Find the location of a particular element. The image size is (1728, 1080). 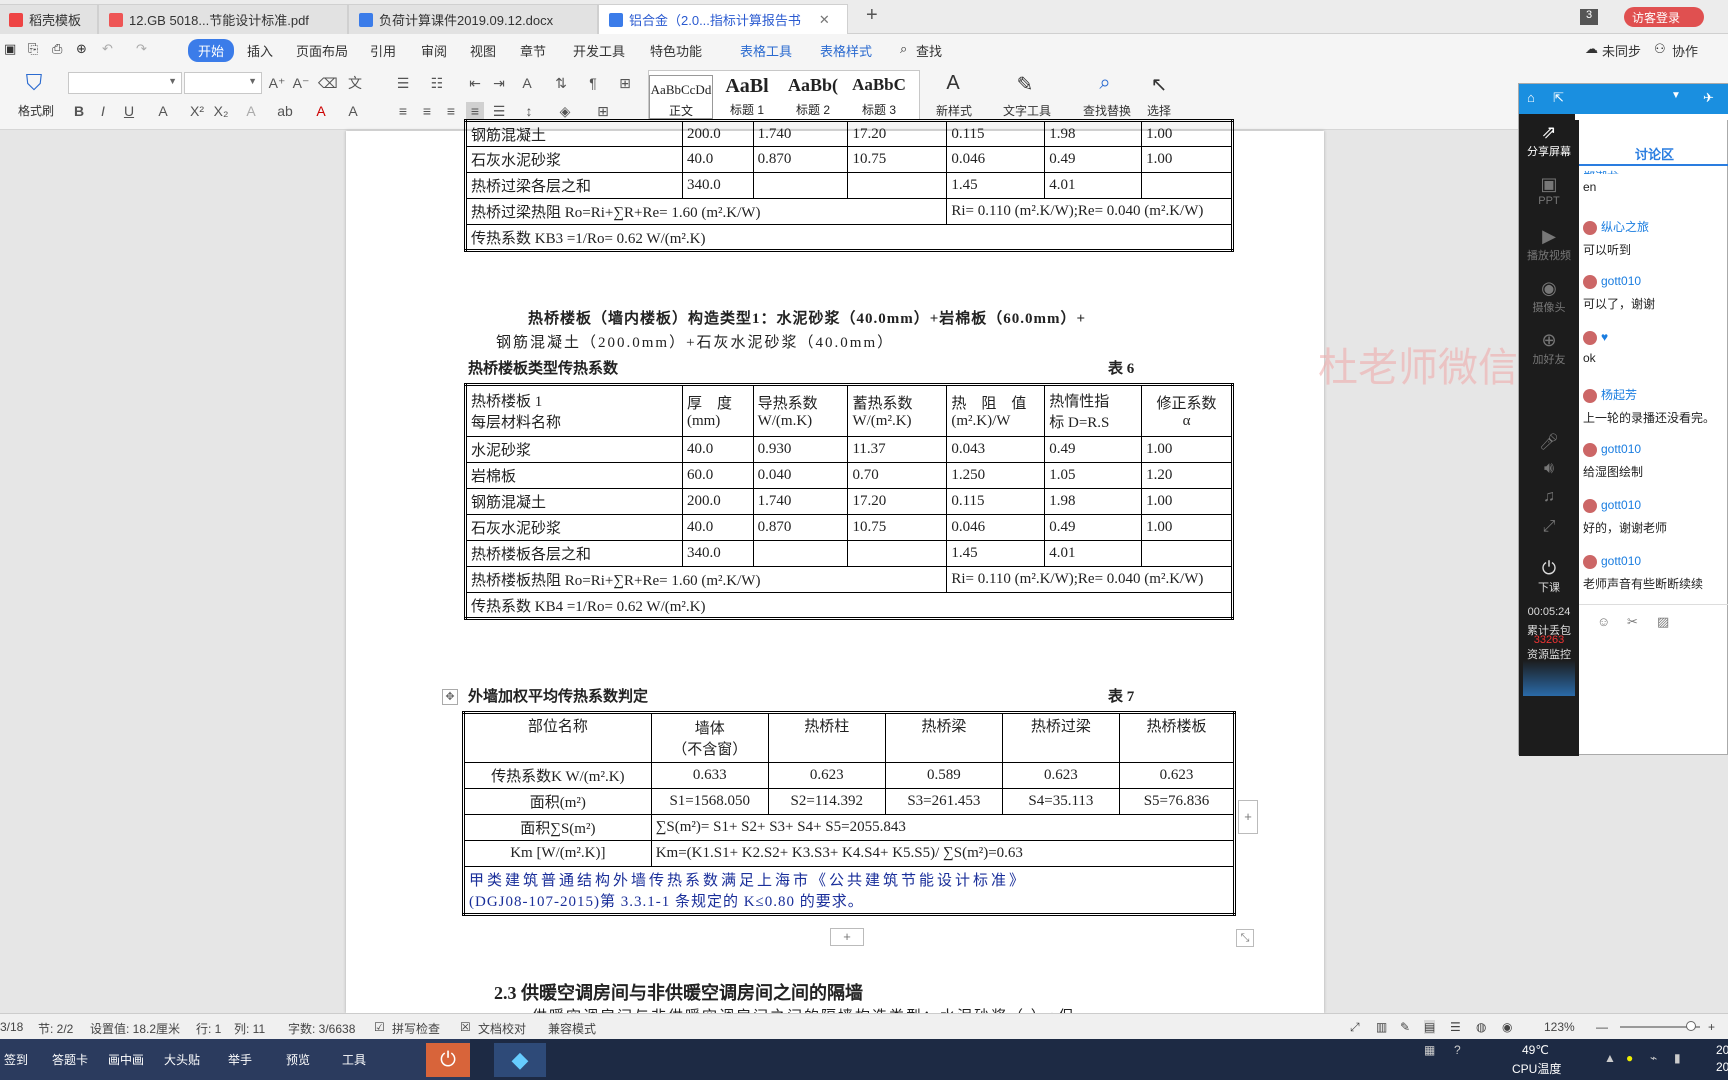

spellcheck-button: 拼写检查 is located at coordinates (416, 1028).